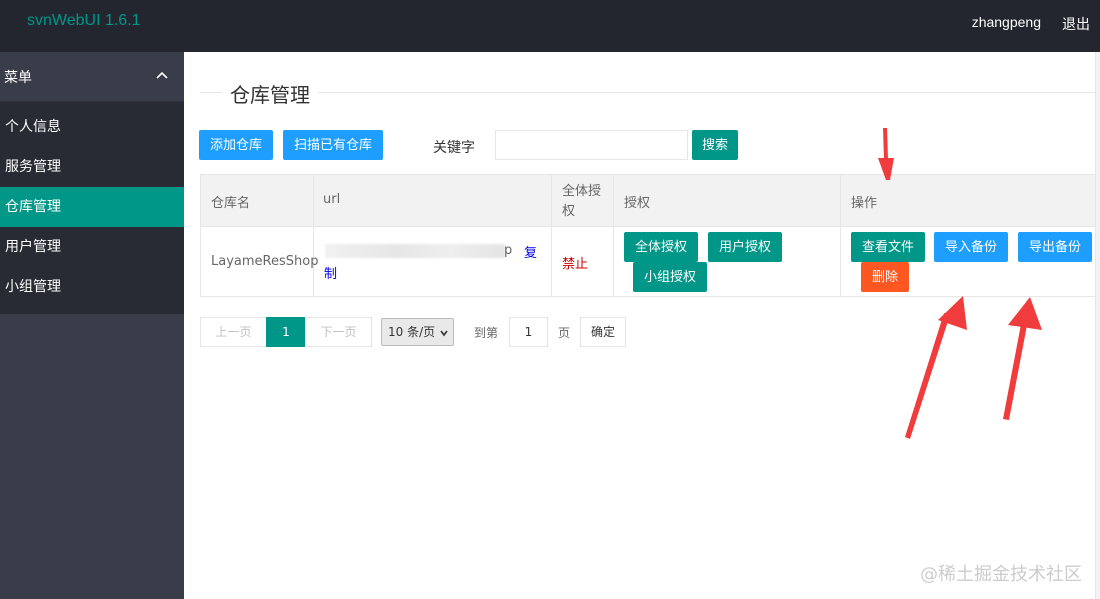 Image resolution: width=1100 pixels, height=599 pixels. Describe the element at coordinates (637, 203) in the screenshot. I see `header-auth: 授权` at that location.